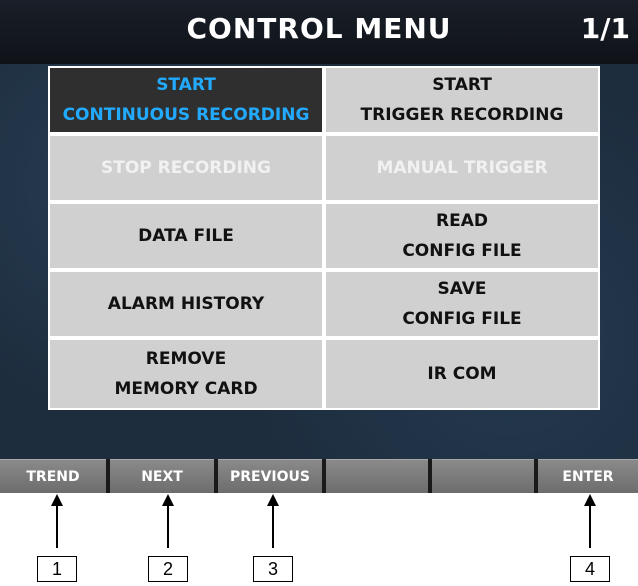 The image size is (638, 586). I want to click on callout-1-box: 1, so click(57, 569).